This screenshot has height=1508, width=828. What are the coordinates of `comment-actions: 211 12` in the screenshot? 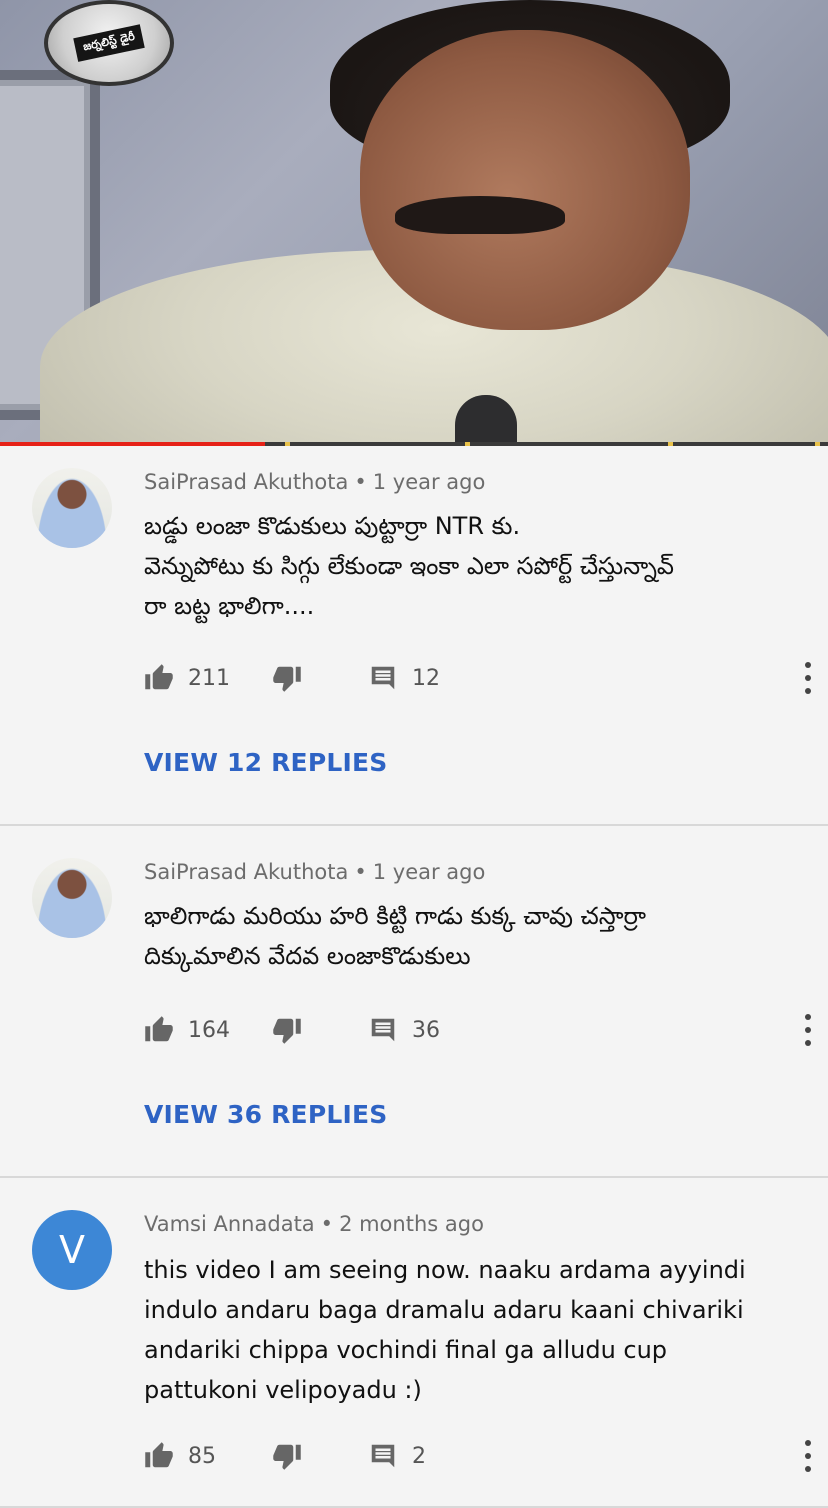 It's located at (479, 678).